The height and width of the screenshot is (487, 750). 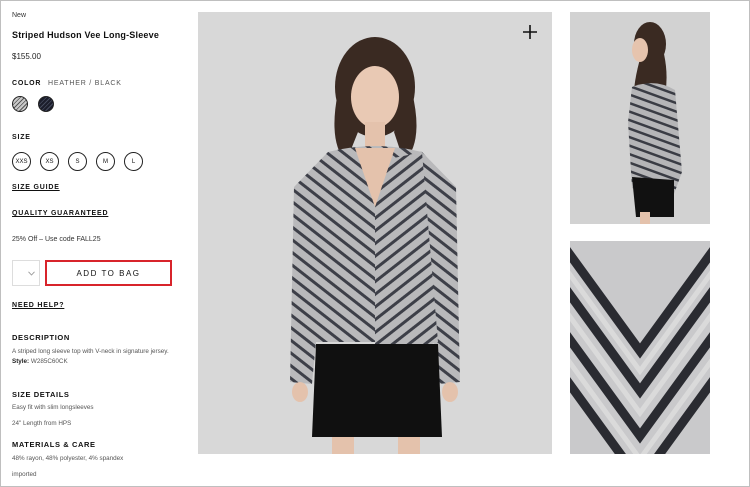 I want to click on color-value: HEATHER / BLACK, so click(x=85, y=83).